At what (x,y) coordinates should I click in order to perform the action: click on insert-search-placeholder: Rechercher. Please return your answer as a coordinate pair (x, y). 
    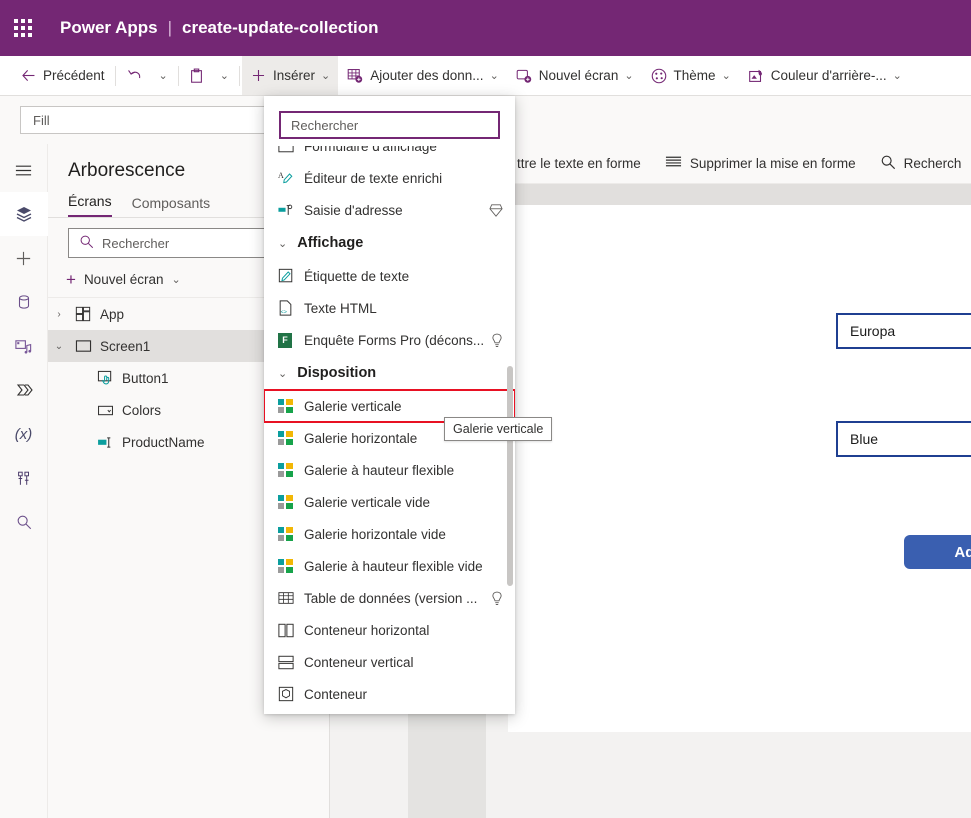
    Looking at the image, I should click on (325, 125).